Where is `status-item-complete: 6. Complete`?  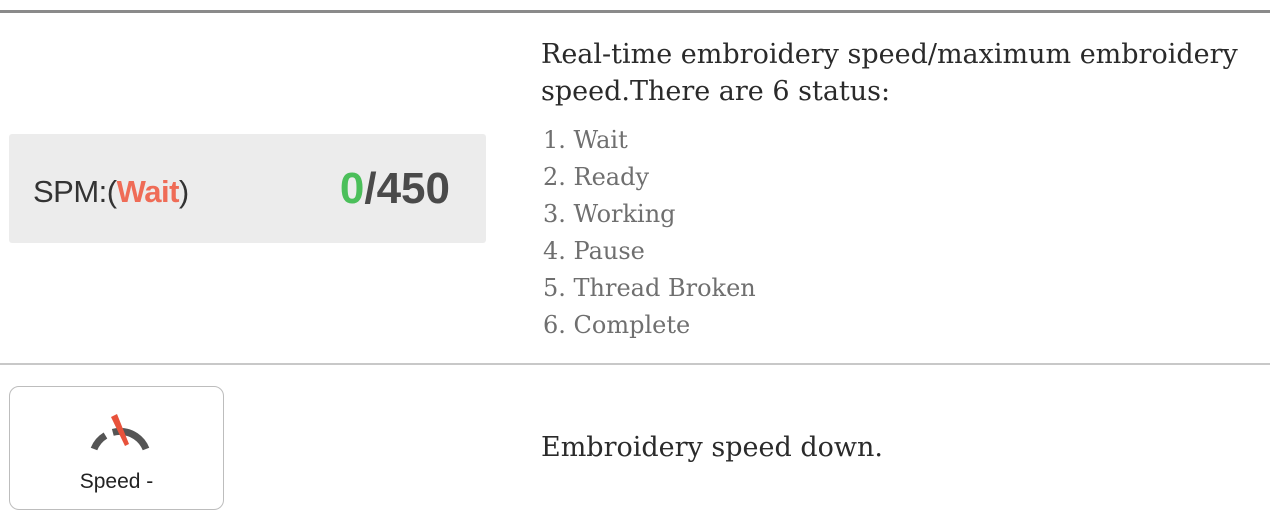
status-item-complete: 6. Complete is located at coordinates (617, 325).